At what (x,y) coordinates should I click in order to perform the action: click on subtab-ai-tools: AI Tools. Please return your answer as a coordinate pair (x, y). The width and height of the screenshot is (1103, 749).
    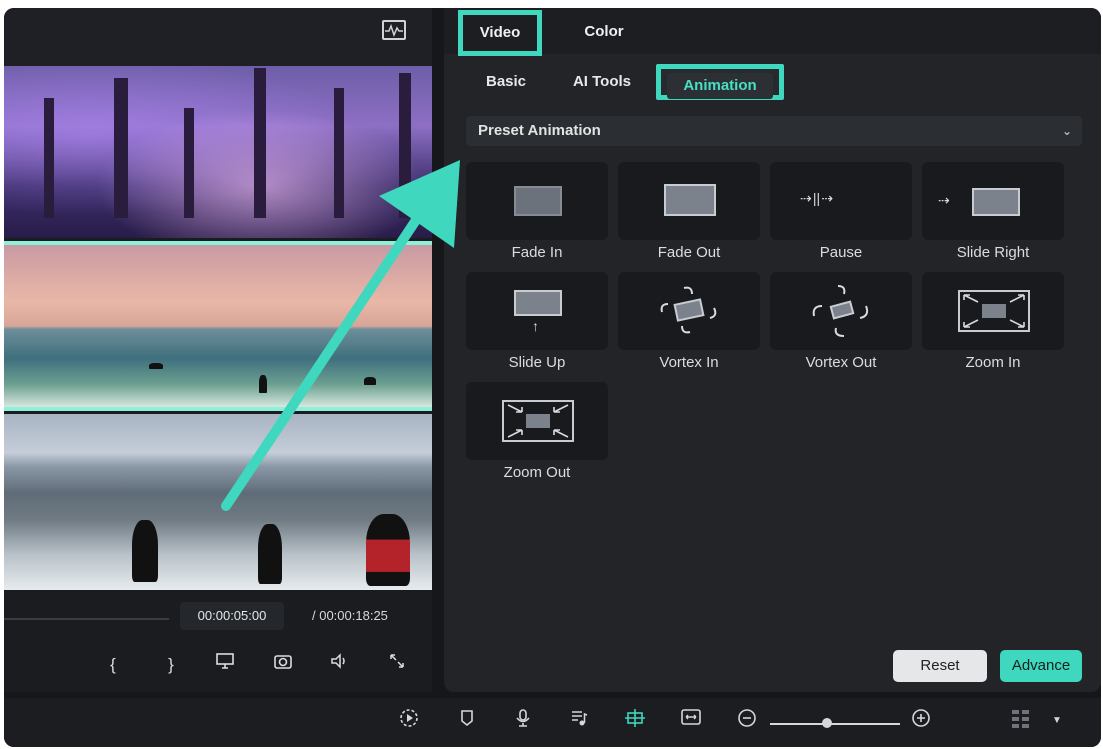
    Looking at the image, I should click on (602, 82).